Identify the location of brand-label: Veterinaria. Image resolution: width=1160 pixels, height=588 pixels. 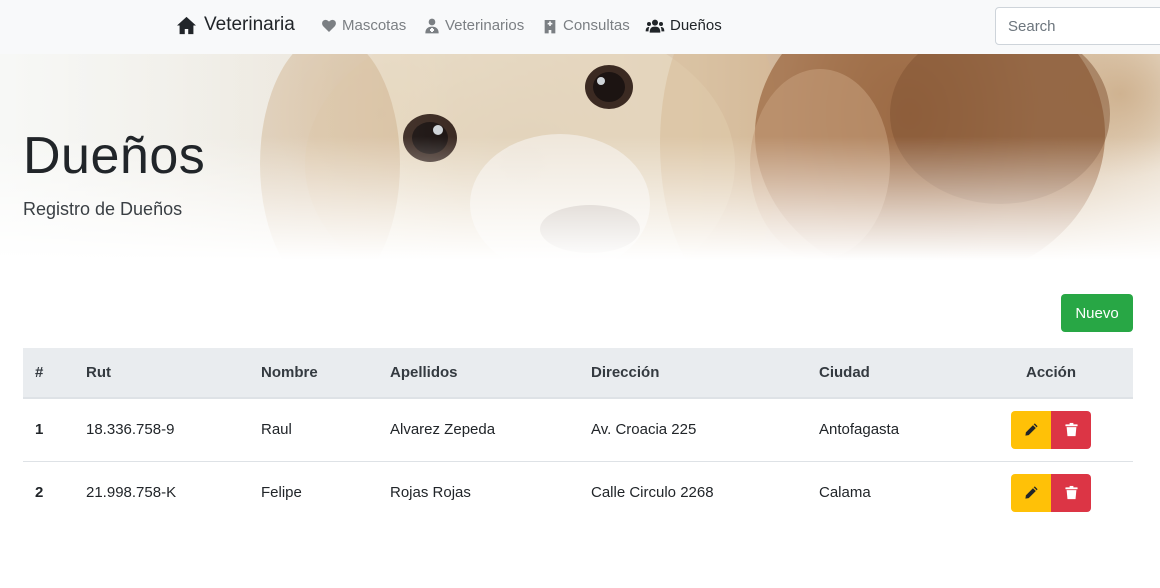
(249, 24).